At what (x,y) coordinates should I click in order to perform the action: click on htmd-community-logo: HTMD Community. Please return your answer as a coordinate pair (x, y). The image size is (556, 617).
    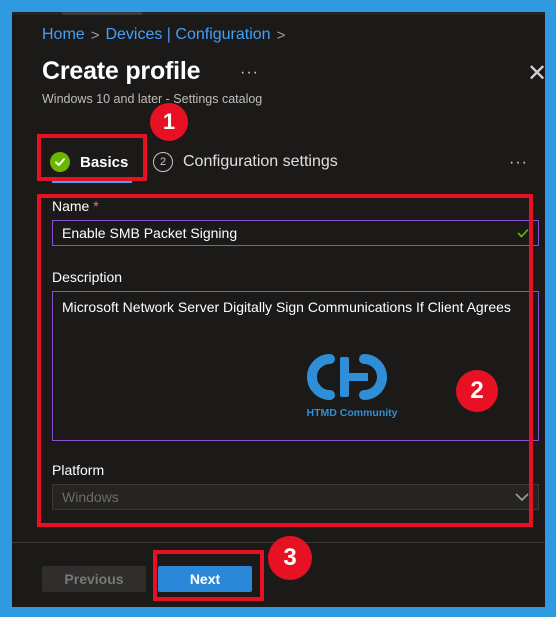
    Looking at the image, I should click on (352, 384).